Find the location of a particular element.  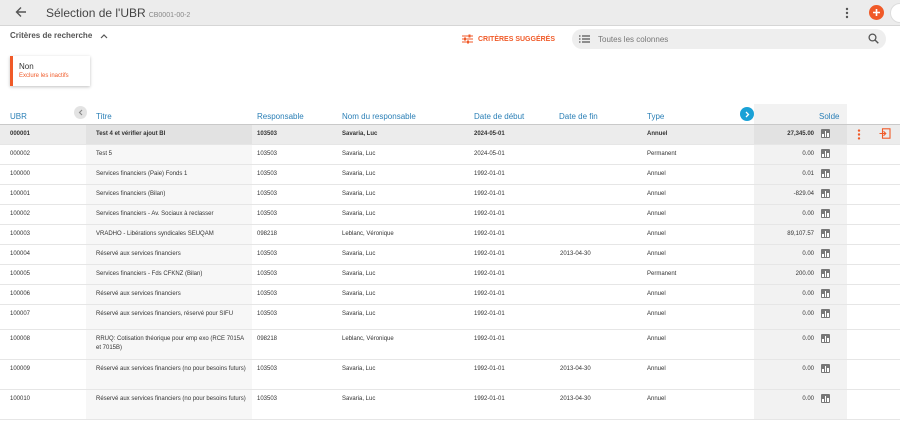

cell-titre: Services financiers (Bilan) is located at coordinates (131, 194).